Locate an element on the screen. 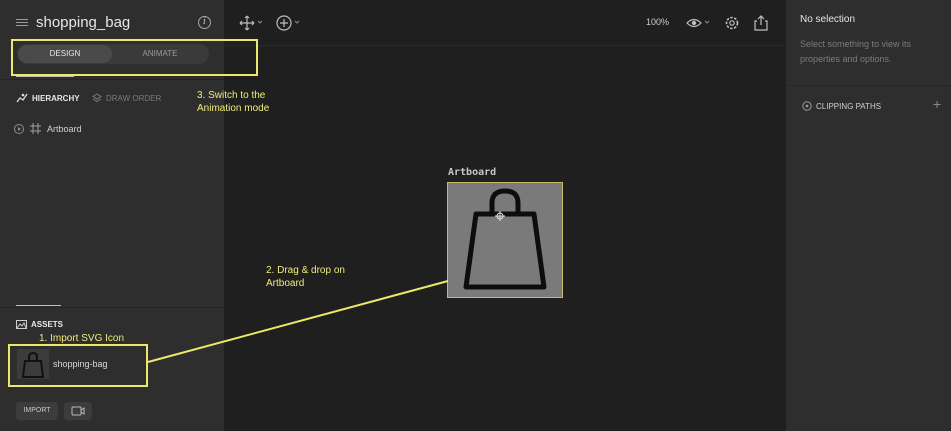 Image resolution: width=951 pixels, height=431 pixels. annotation-arrow is located at coordinates (298, 321).